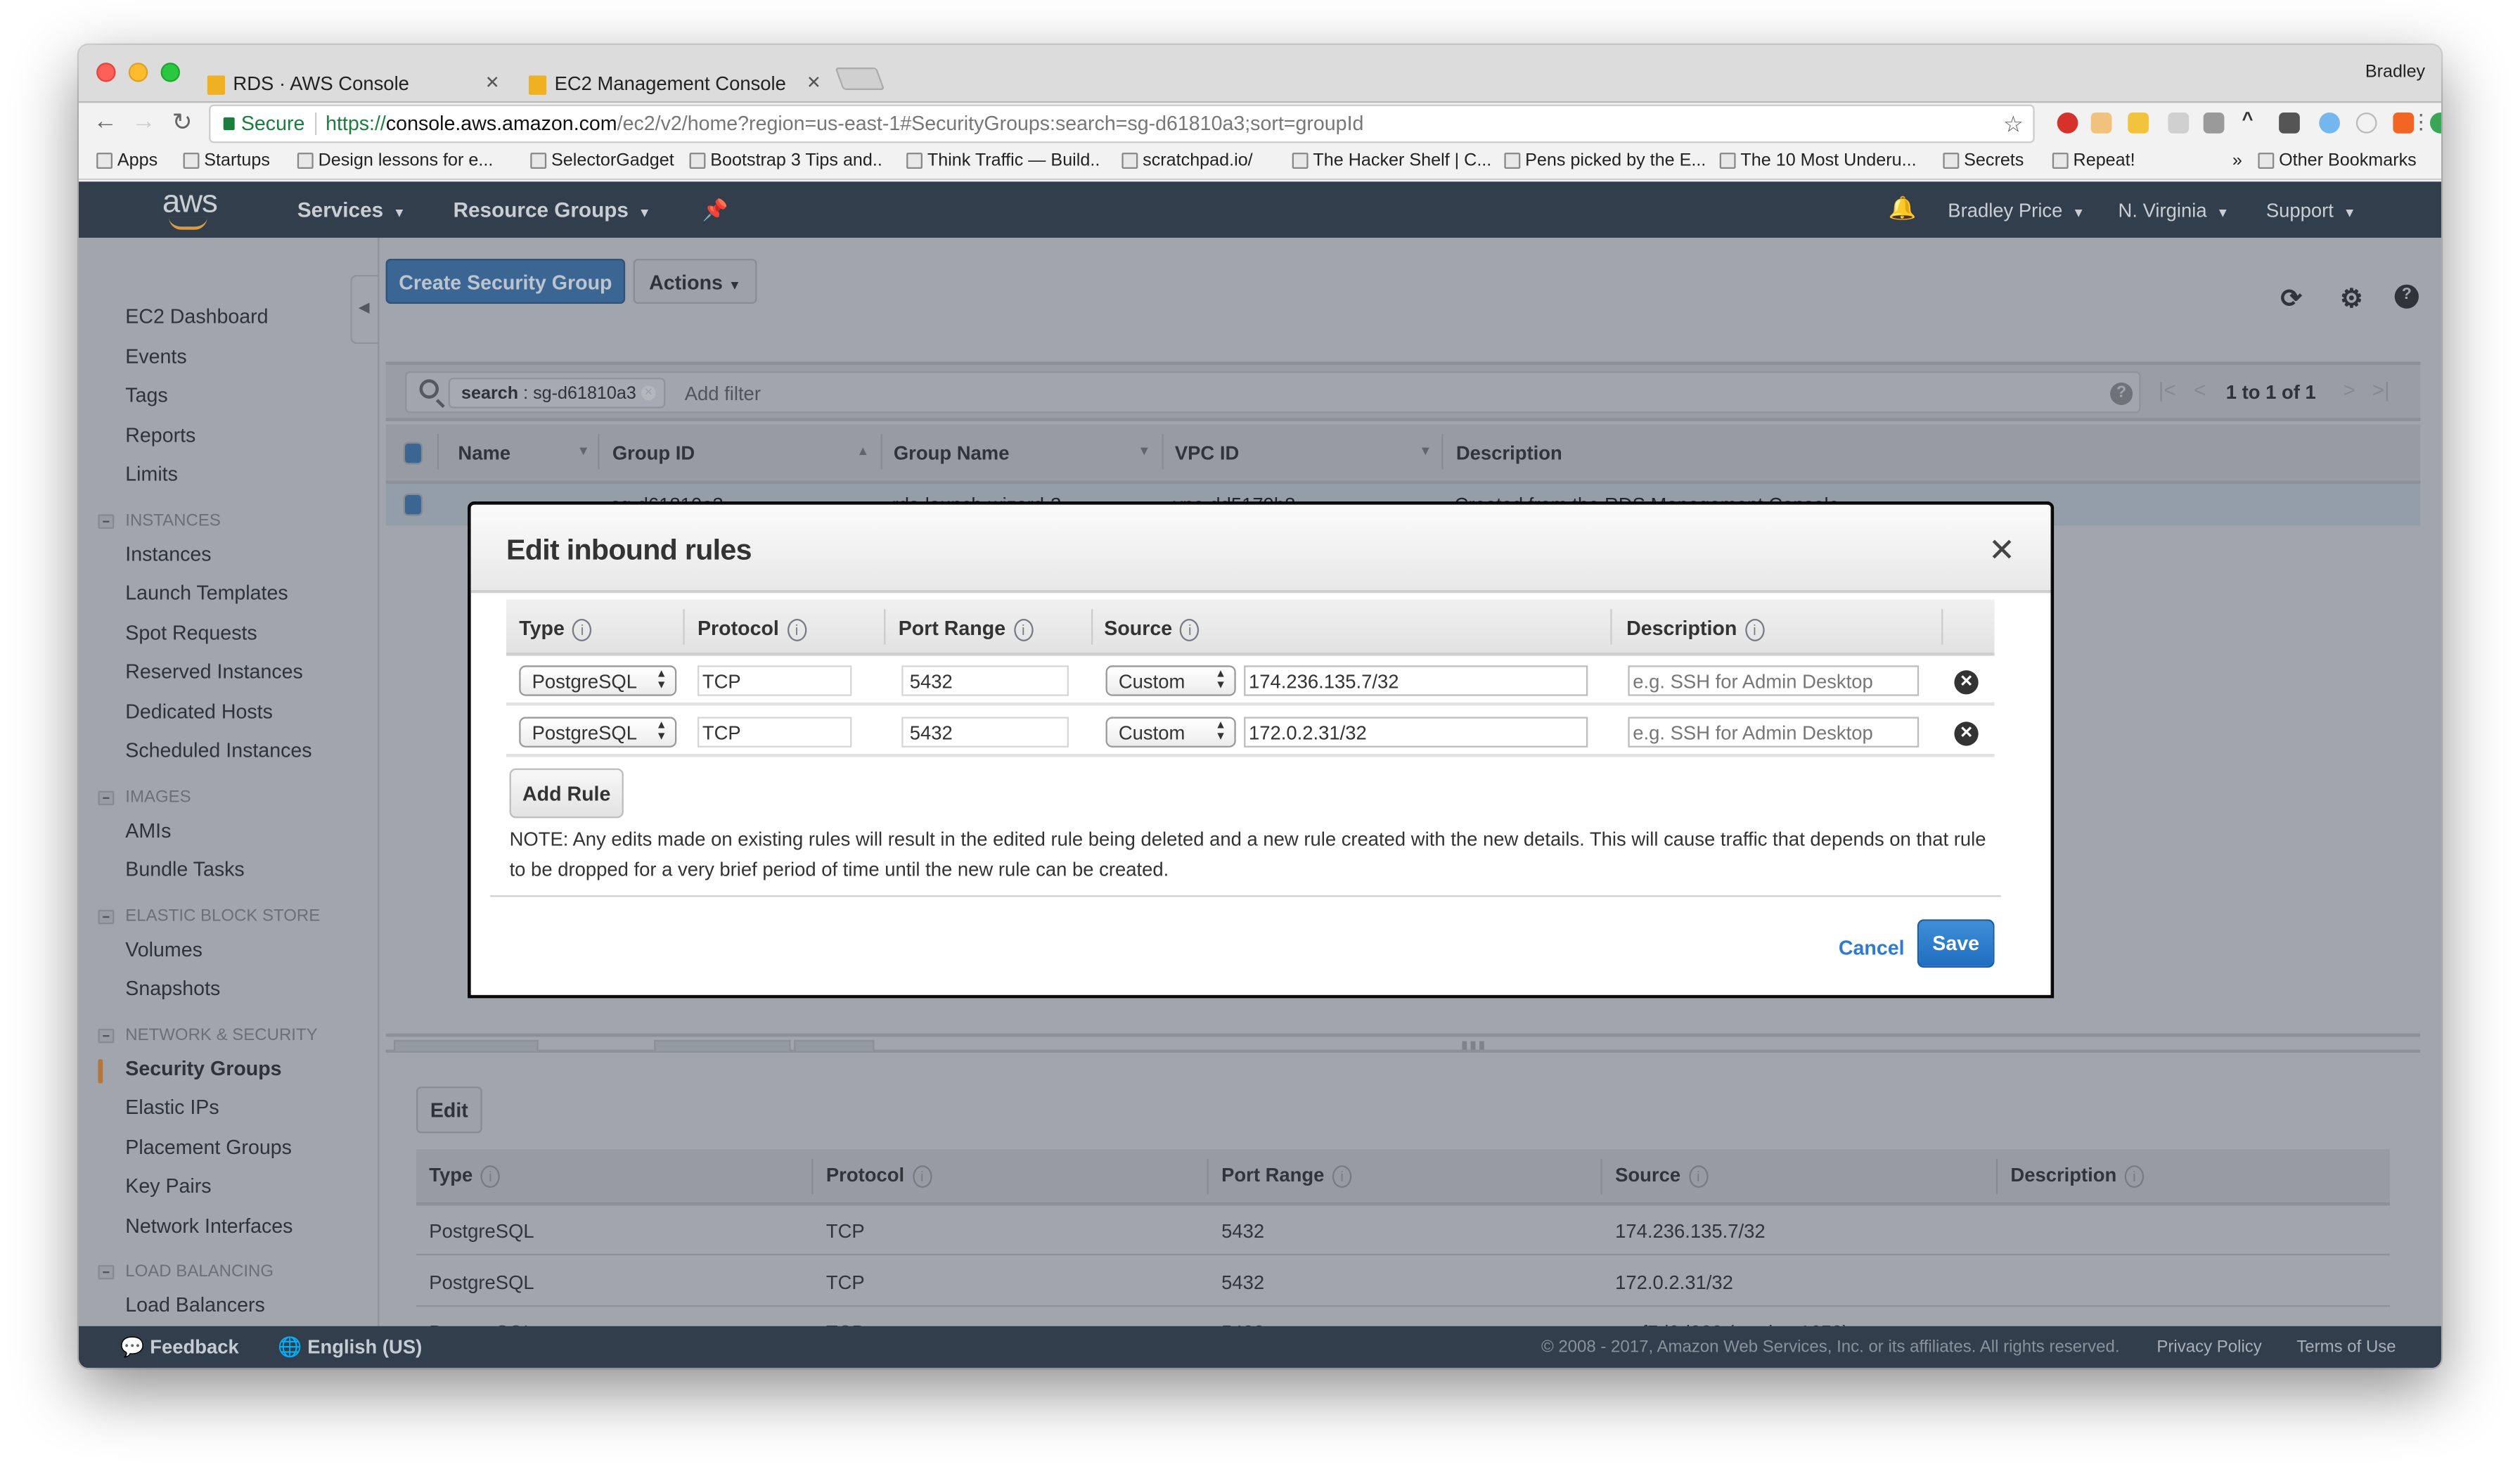  Describe the element at coordinates (2208, 1347) in the screenshot. I see `privacy-policy-link: Privacy Policy` at that location.